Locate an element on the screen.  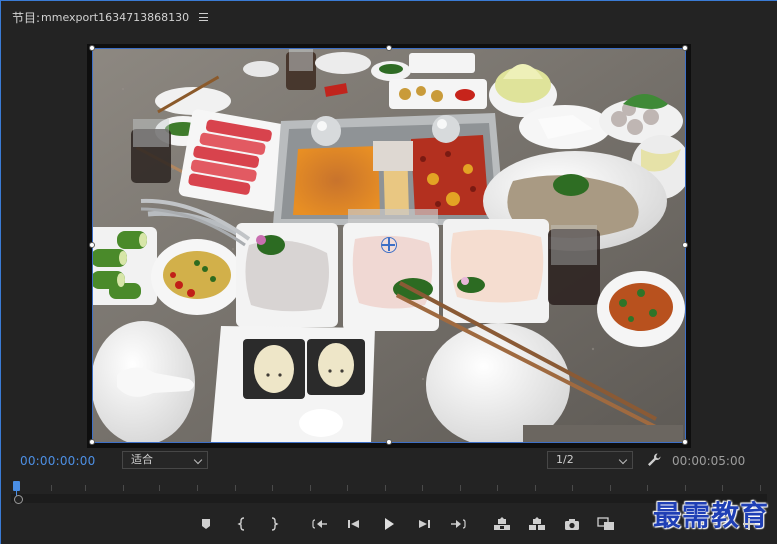
playback-resolution-select: 1/2 is located at coordinates (590, 460).